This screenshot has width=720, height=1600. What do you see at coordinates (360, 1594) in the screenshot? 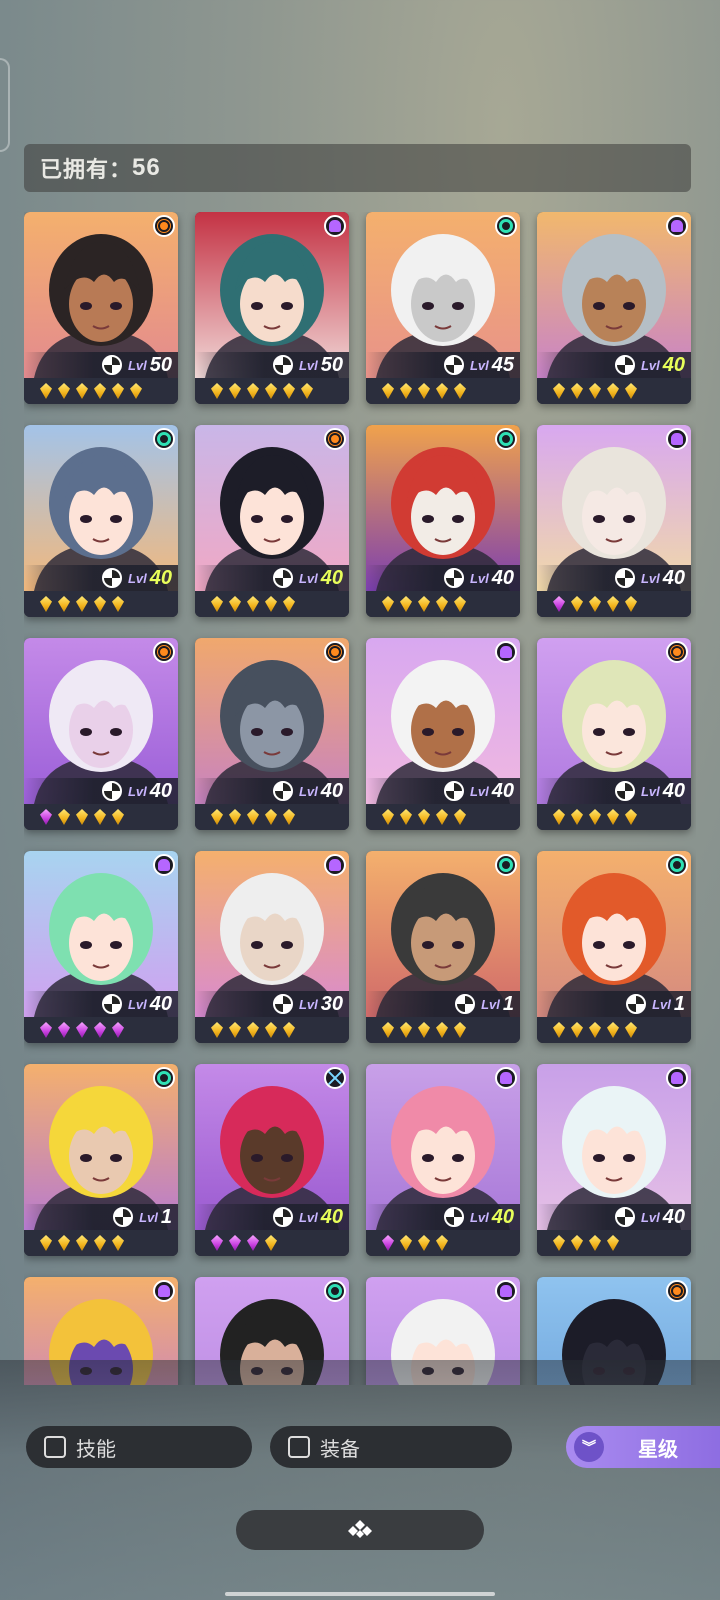
I see `home-indicator` at bounding box center [360, 1594].